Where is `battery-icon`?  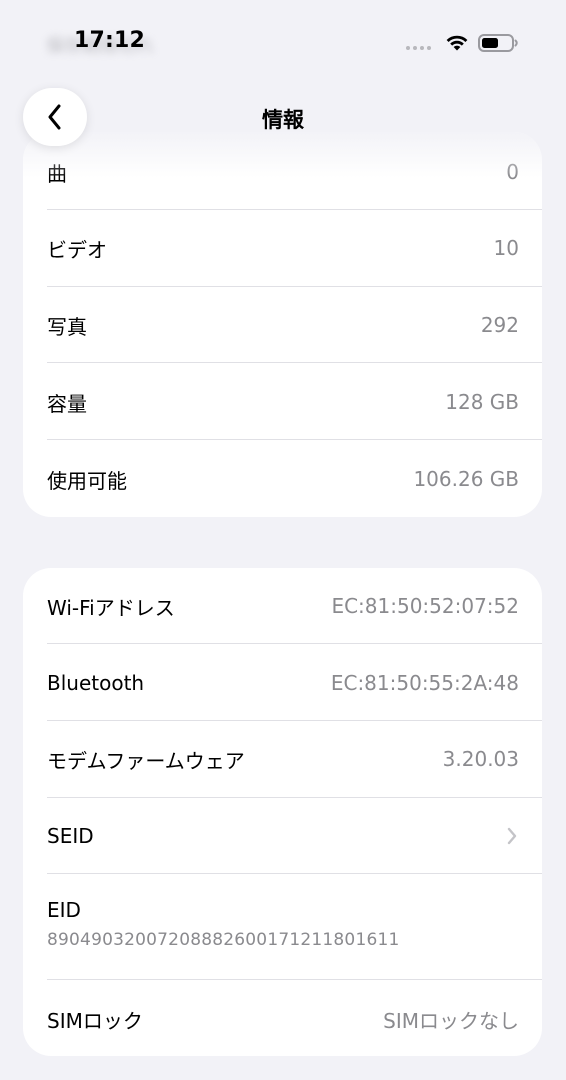
battery-icon is located at coordinates (498, 43).